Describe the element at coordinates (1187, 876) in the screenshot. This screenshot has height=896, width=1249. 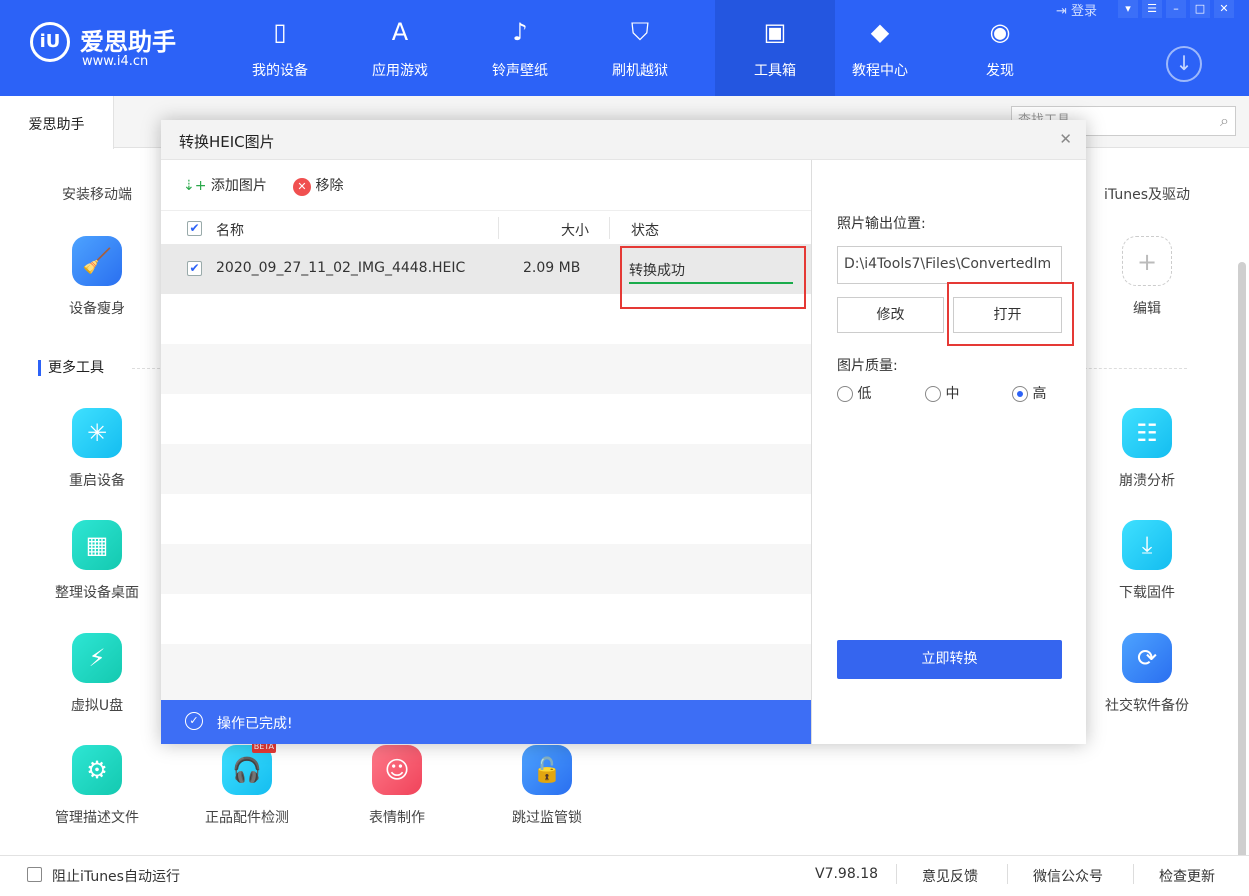
I see `check-update-link: 检查更新` at that location.